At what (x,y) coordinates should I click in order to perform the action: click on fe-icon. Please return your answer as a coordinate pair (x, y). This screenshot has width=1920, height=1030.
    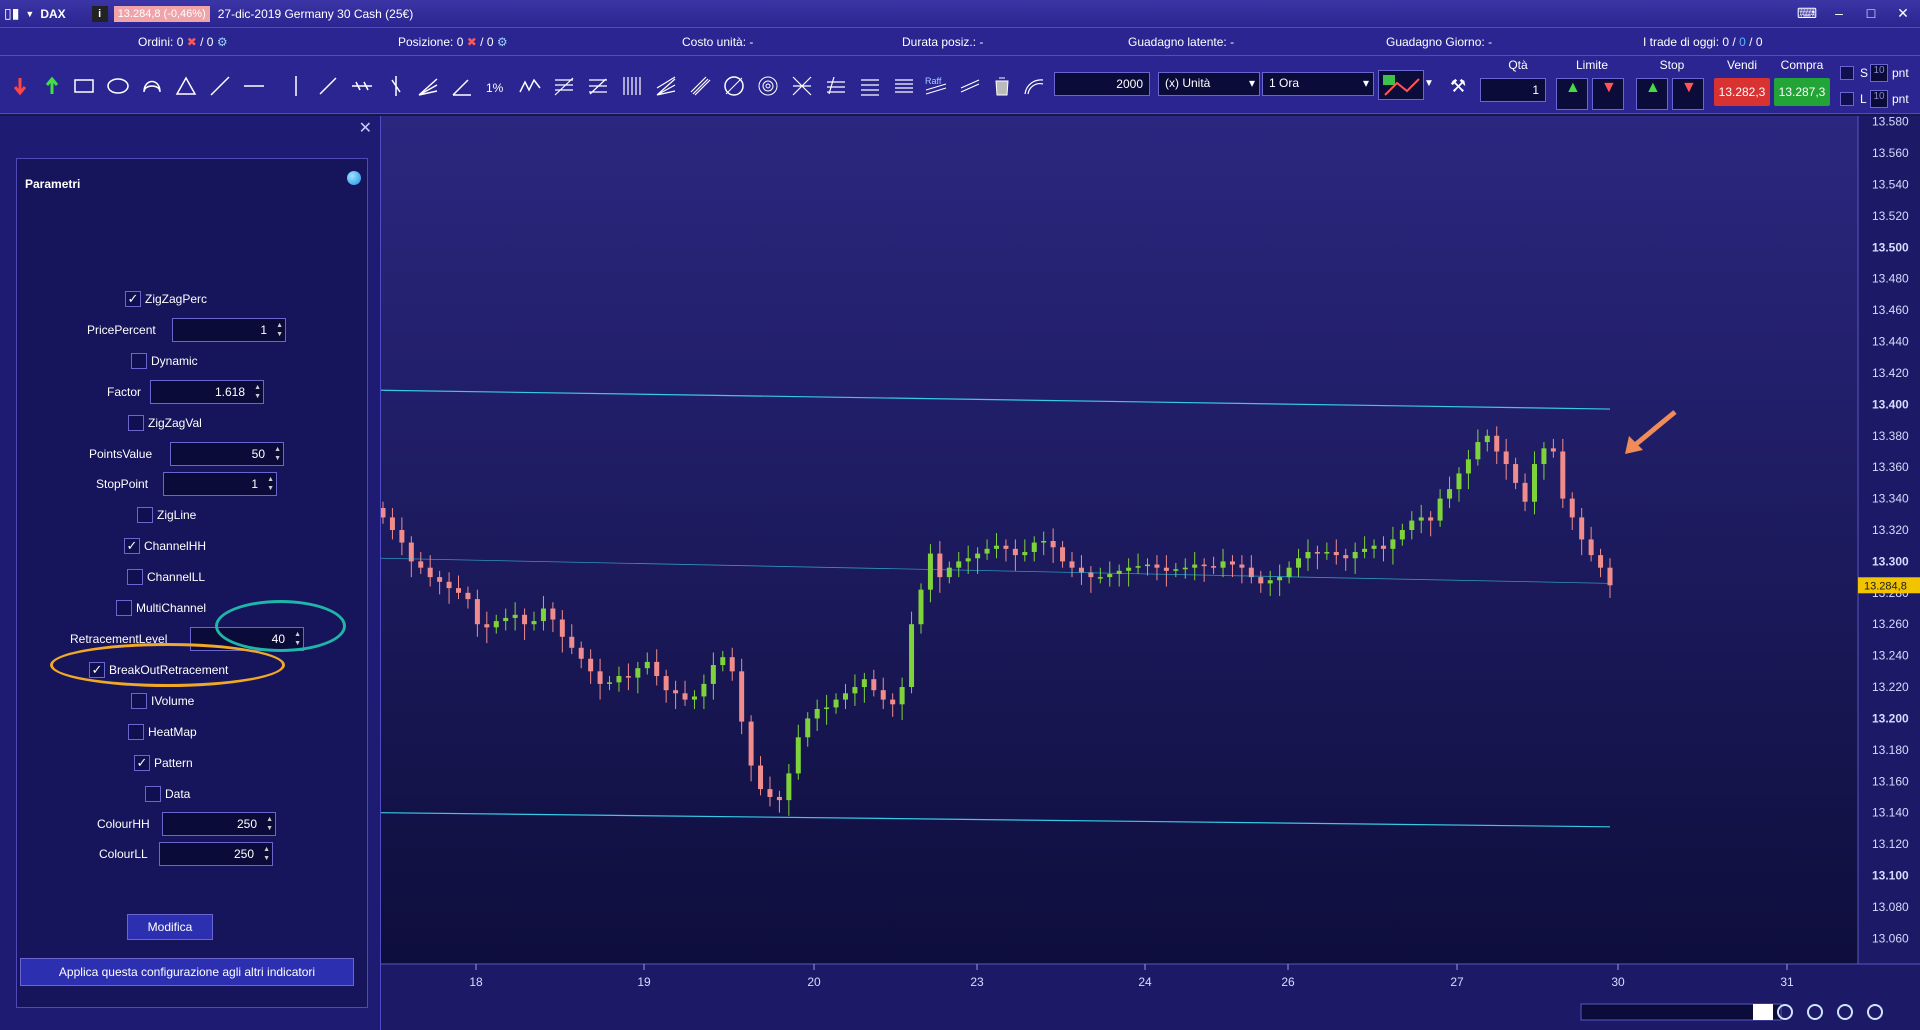
    Looking at the image, I should click on (836, 86).